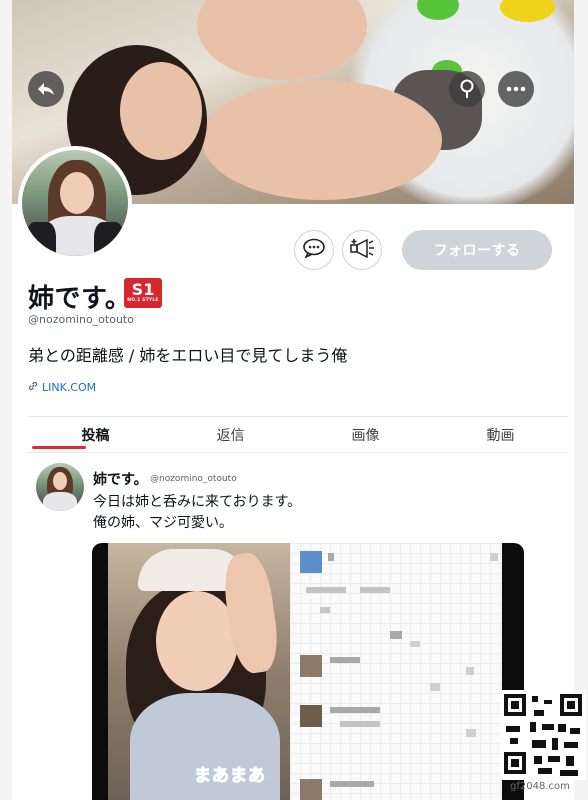 The width and height of the screenshot is (588, 800). Describe the element at coordinates (75, 203) in the screenshot. I see `profile-avatar` at that location.